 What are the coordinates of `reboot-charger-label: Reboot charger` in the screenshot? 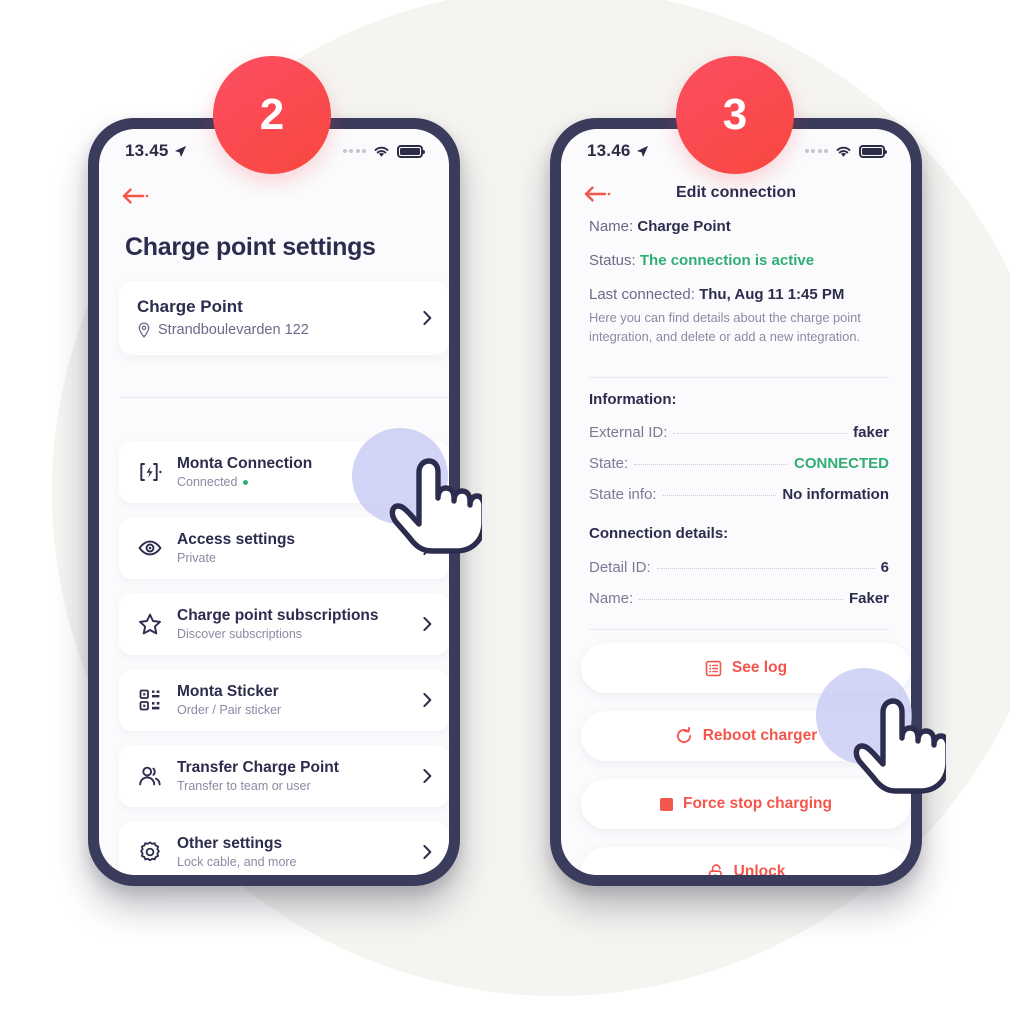 It's located at (760, 735).